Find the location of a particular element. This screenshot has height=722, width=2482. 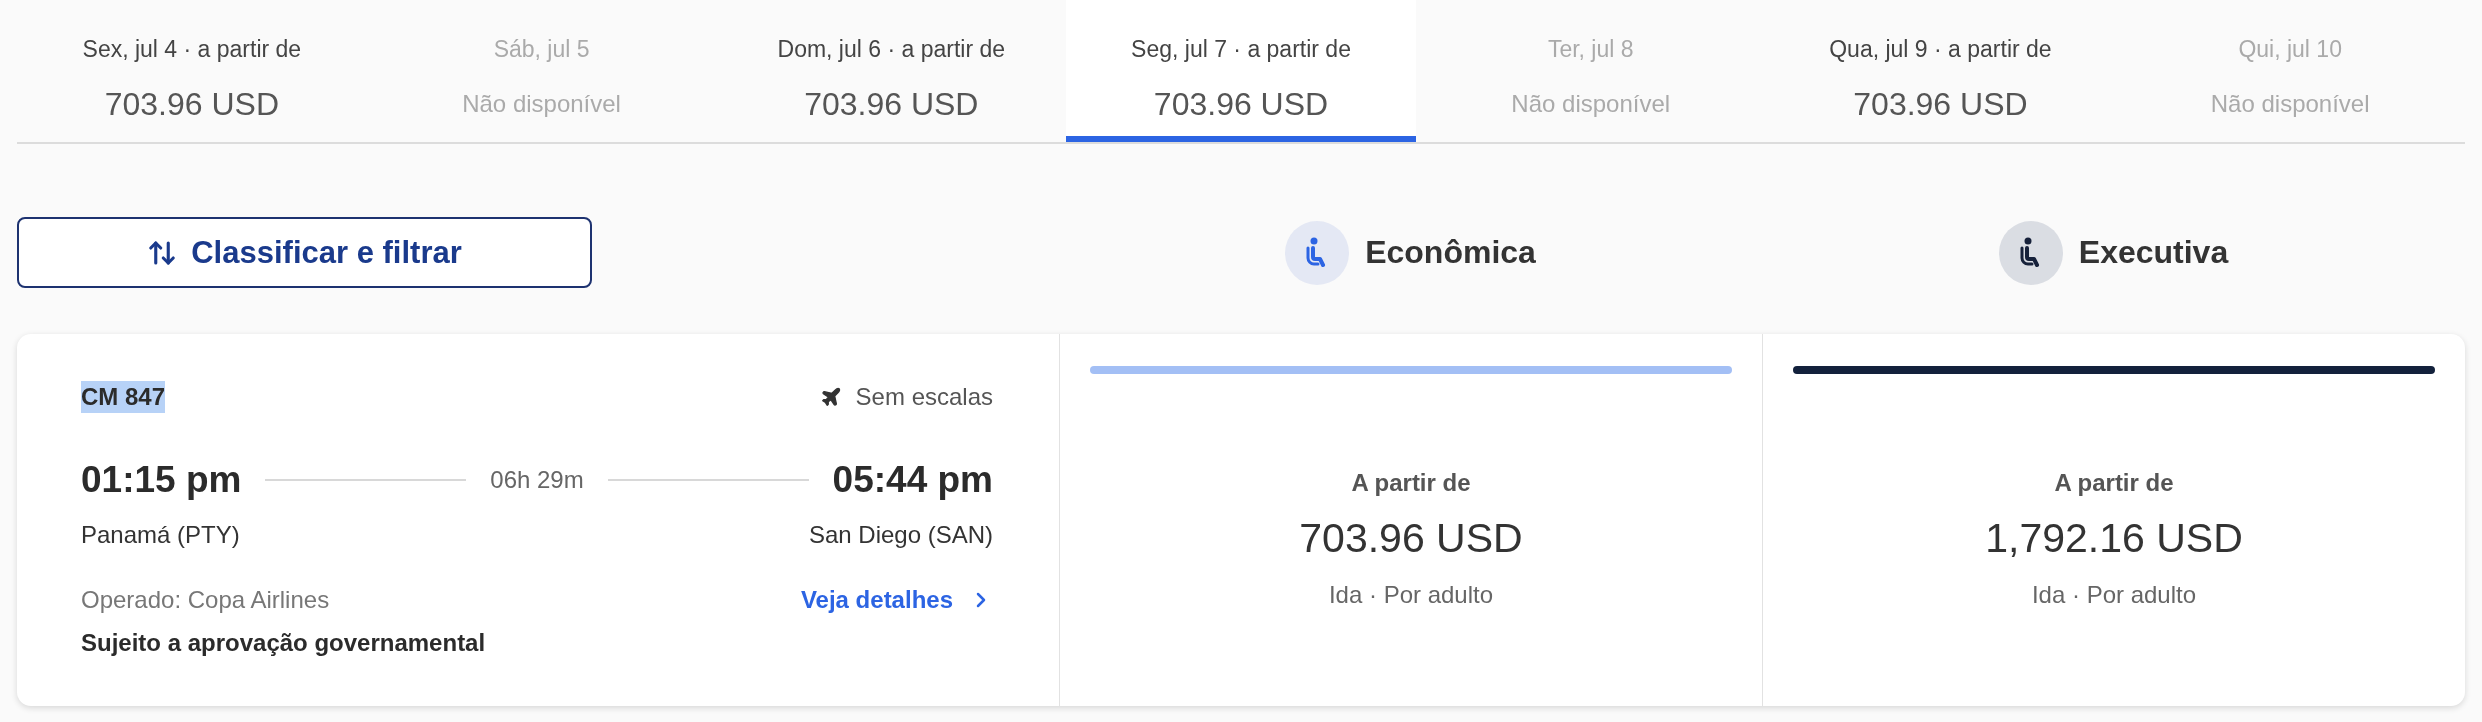

date-tab: Seg, jul 7 · a partir de 703.96 USD is located at coordinates (1241, 71).